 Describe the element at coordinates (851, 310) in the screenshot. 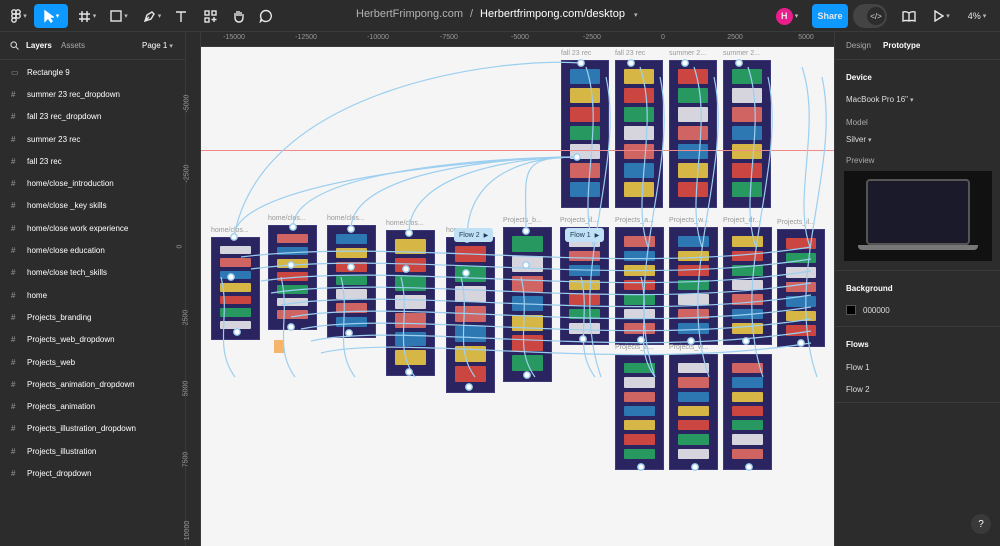

I see `background-swatch` at that location.